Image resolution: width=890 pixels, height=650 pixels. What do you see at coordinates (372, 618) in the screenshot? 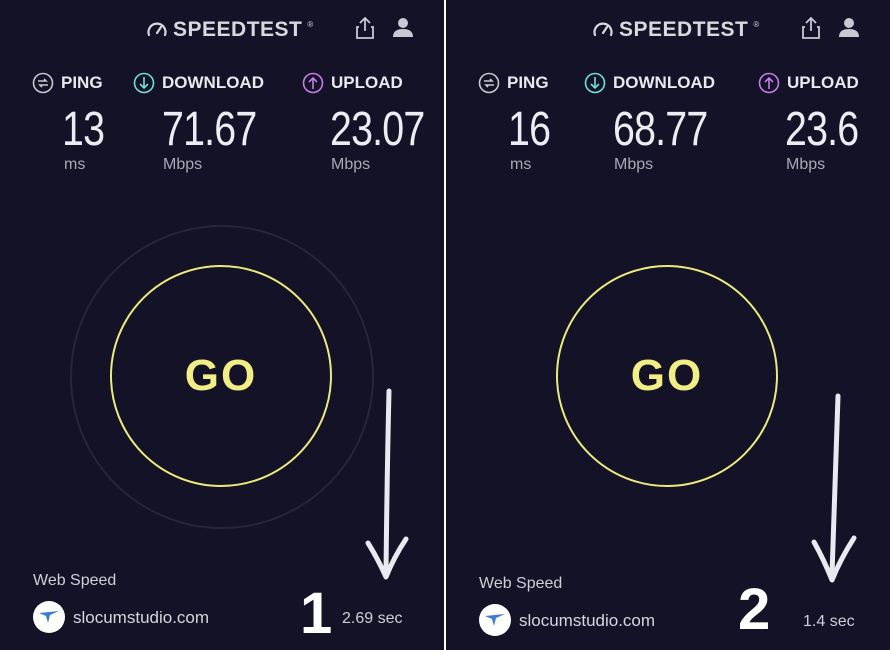
I see `web-speed-time: 2.69 sec` at bounding box center [372, 618].